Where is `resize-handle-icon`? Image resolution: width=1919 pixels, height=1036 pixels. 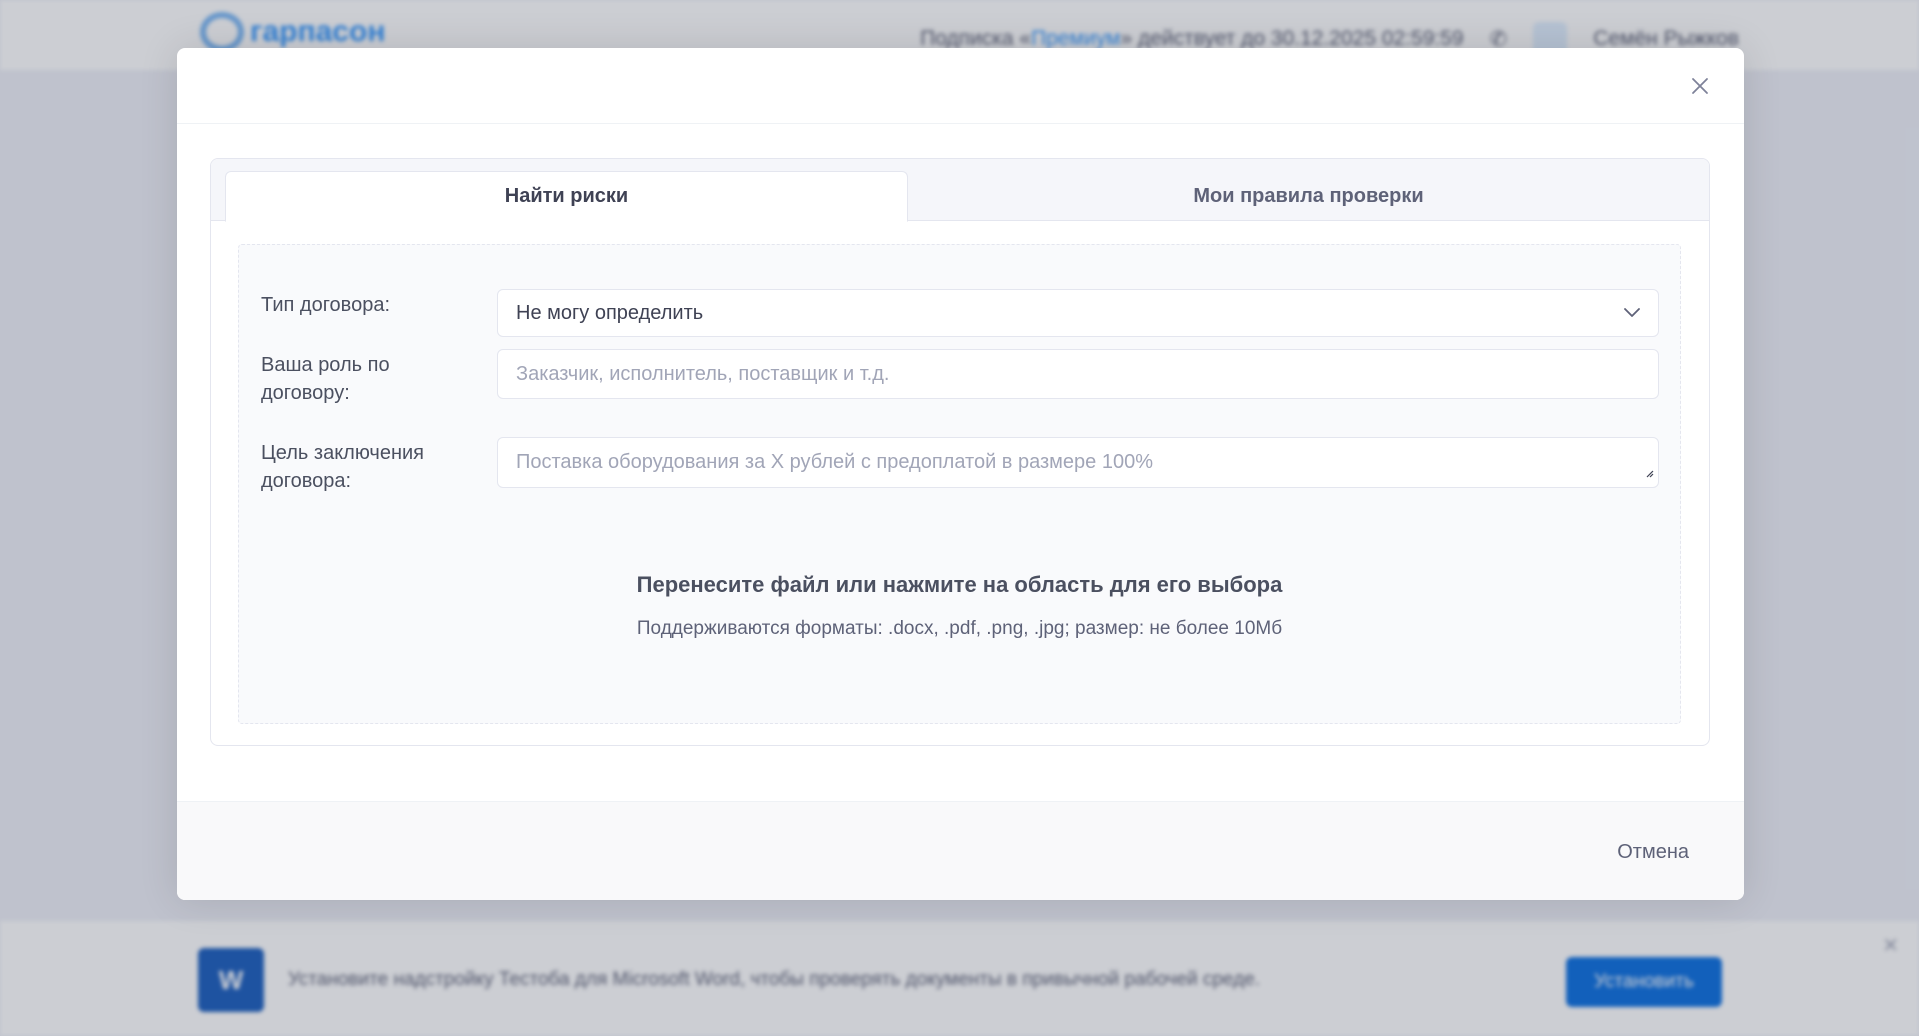
resize-handle-icon is located at coordinates (1649, 472).